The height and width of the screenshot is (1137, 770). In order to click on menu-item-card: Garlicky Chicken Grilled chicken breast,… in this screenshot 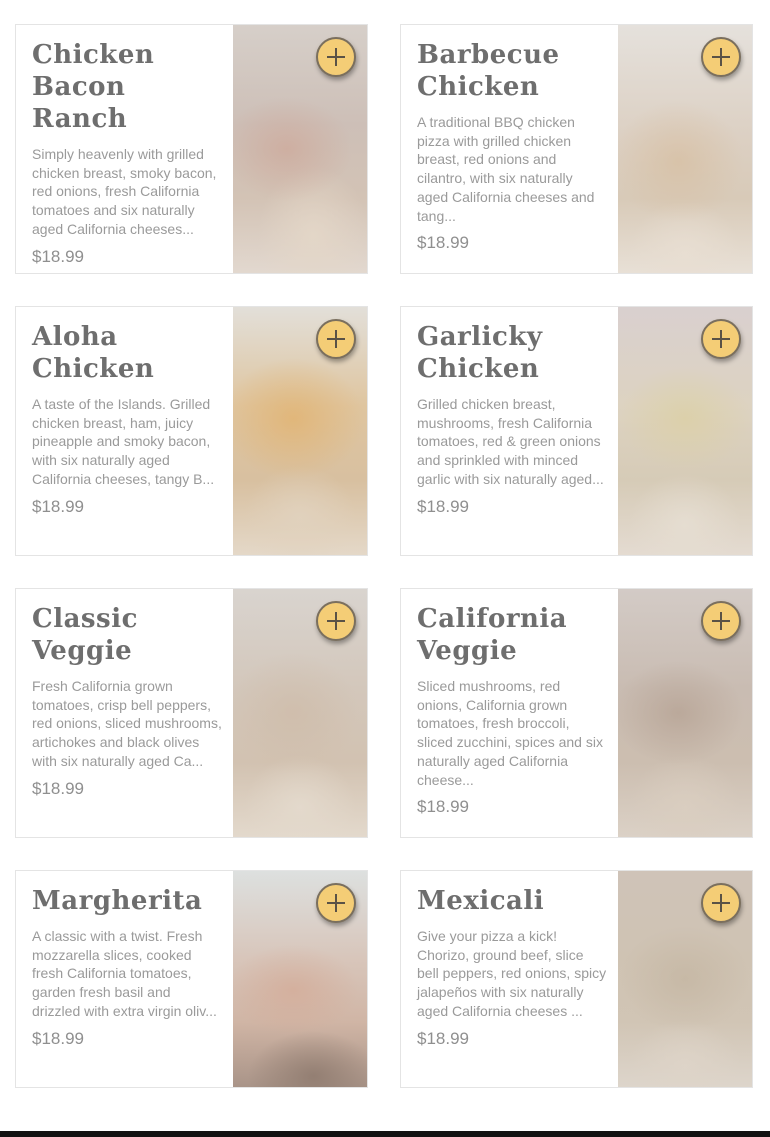, I will do `click(576, 431)`.